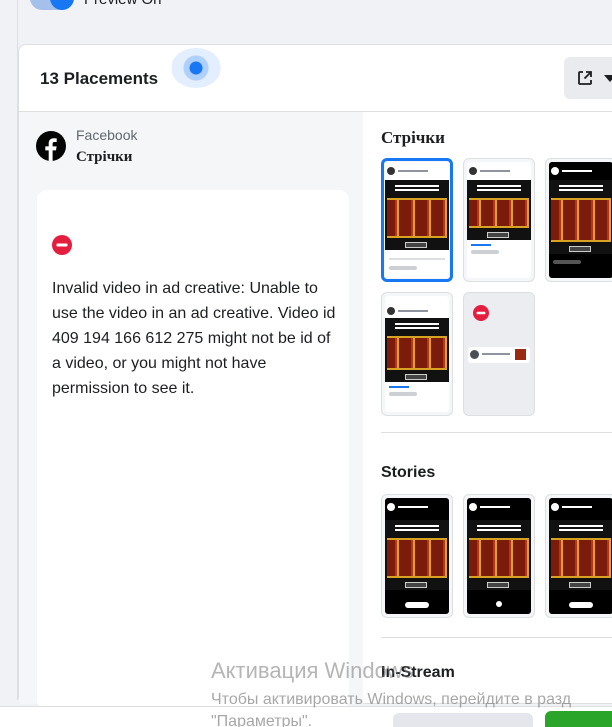  What do you see at coordinates (463, 720) in the screenshot?
I see `back-button` at bounding box center [463, 720].